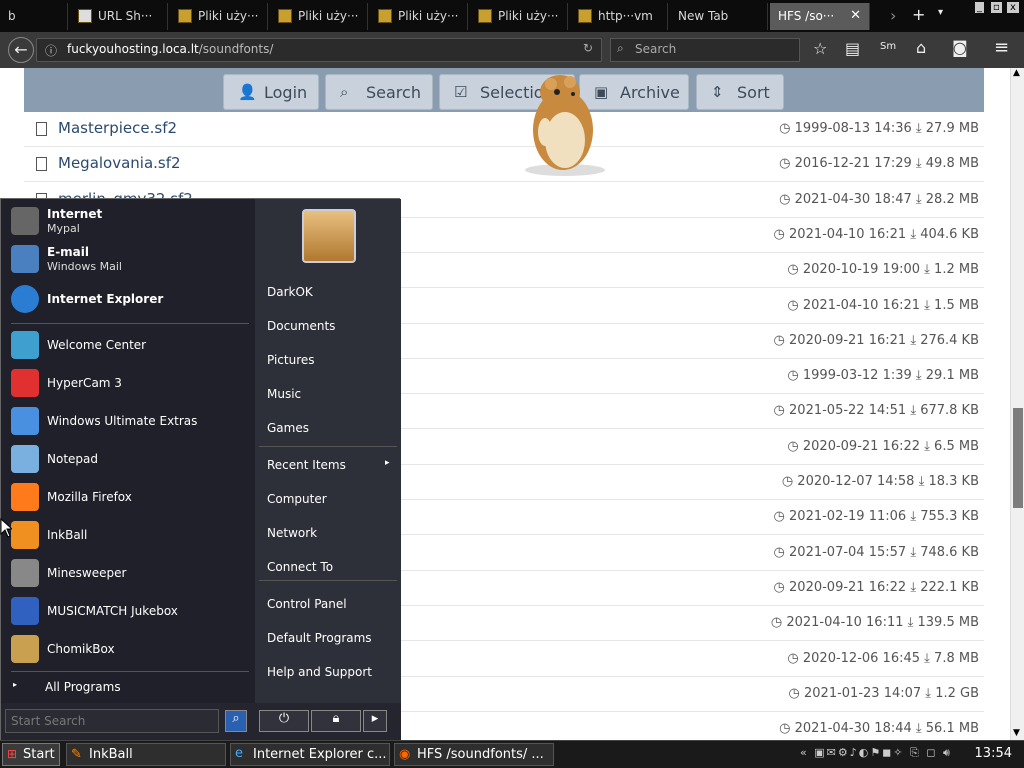 The height and width of the screenshot is (768, 1024). I want to click on file-size: 6.5 MB, so click(956, 446).